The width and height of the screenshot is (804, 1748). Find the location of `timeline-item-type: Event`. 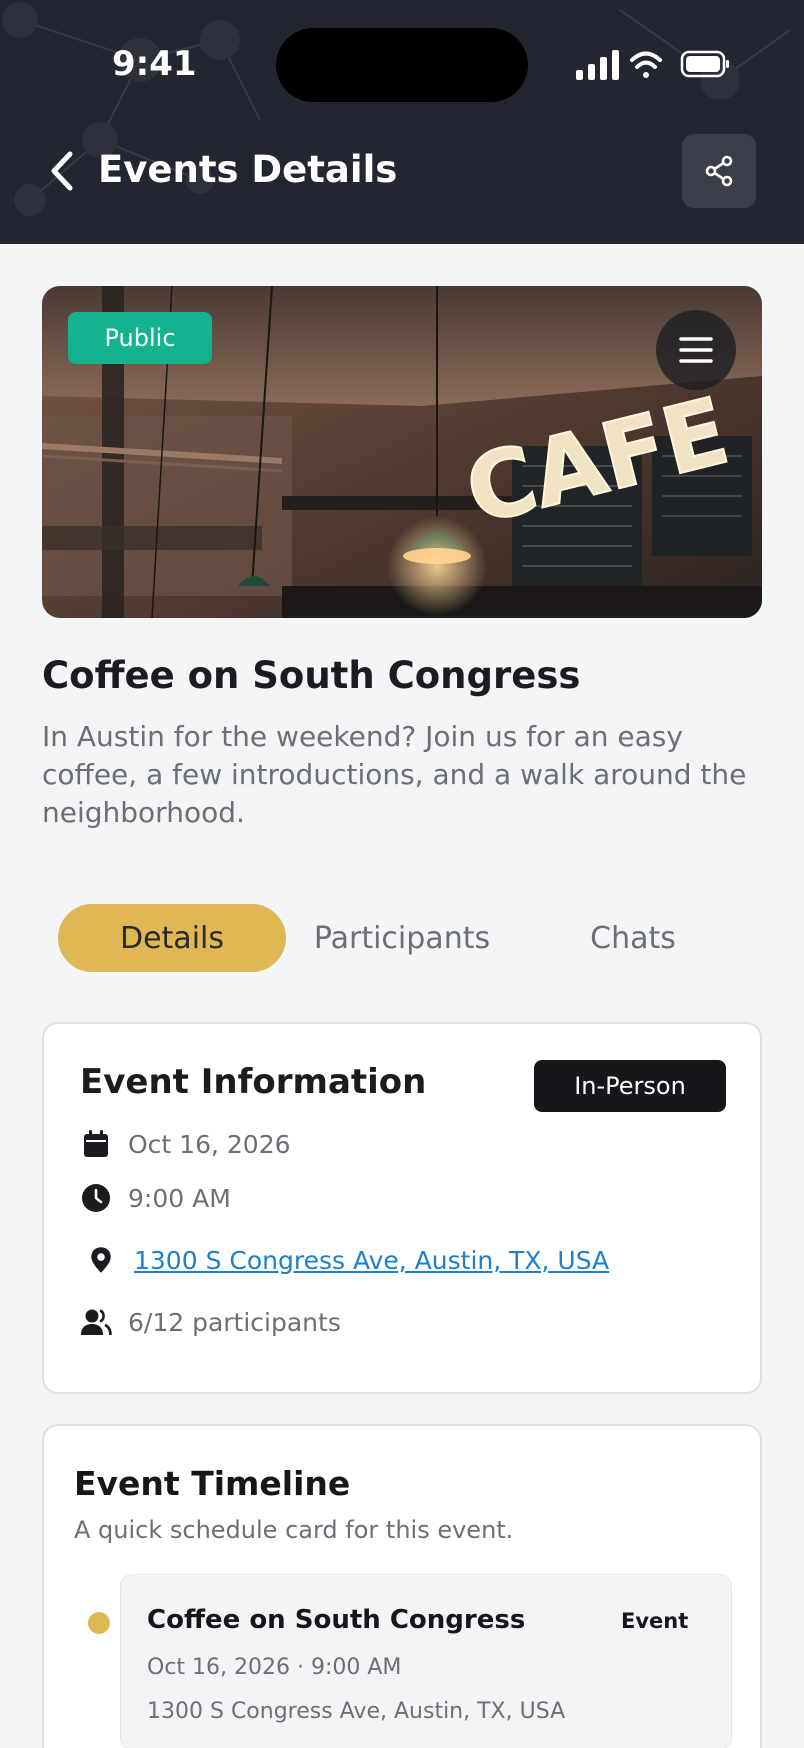

timeline-item-type: Event is located at coordinates (655, 1621).